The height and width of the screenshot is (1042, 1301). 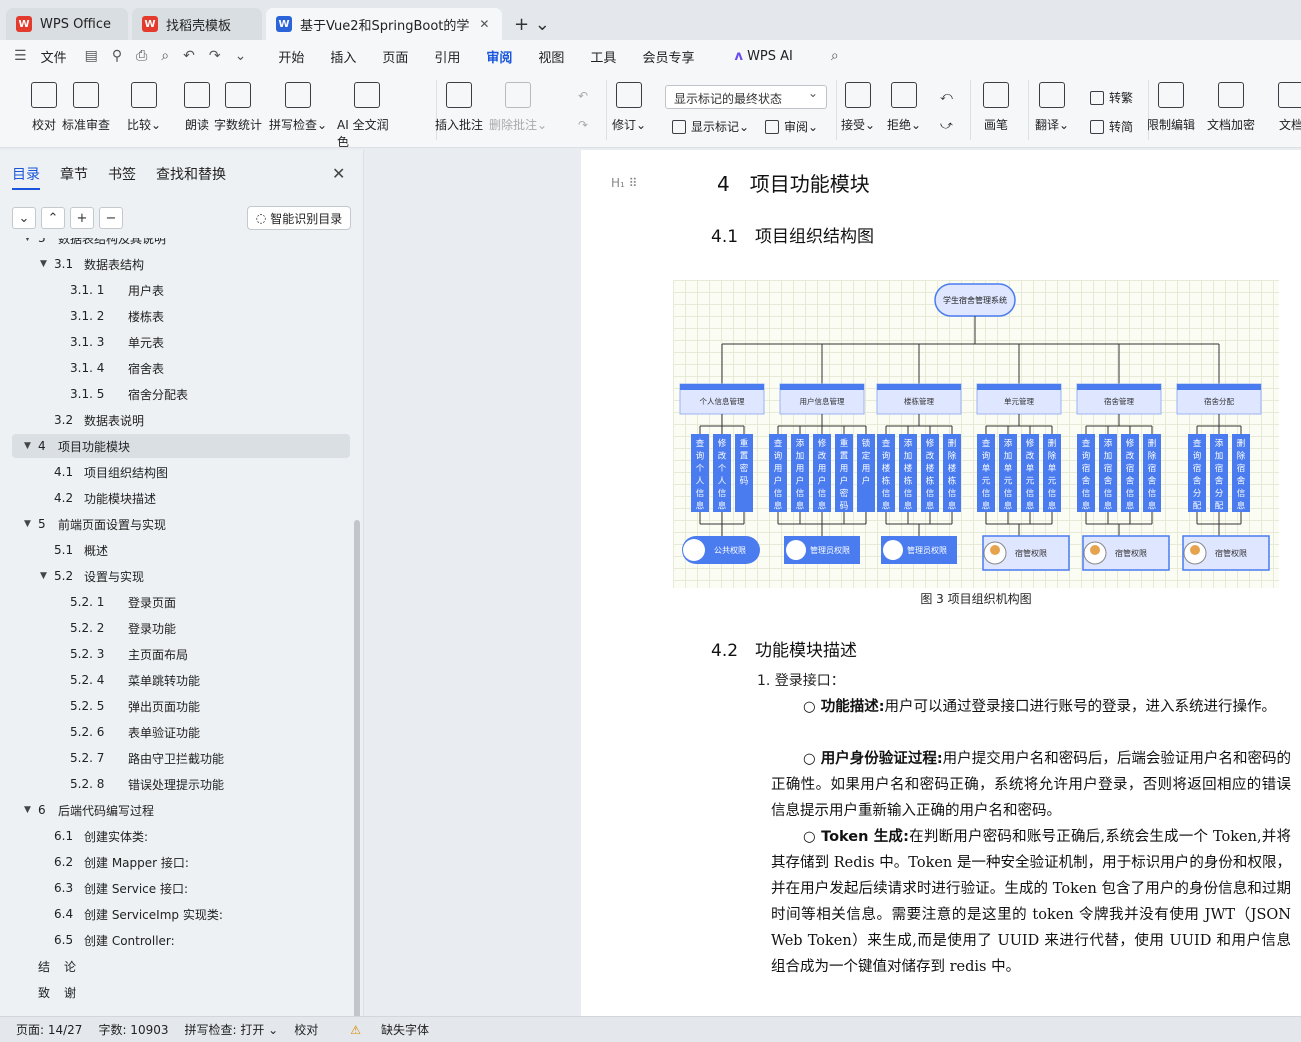 I want to click on menu-item-3: 引用, so click(x=447, y=56).